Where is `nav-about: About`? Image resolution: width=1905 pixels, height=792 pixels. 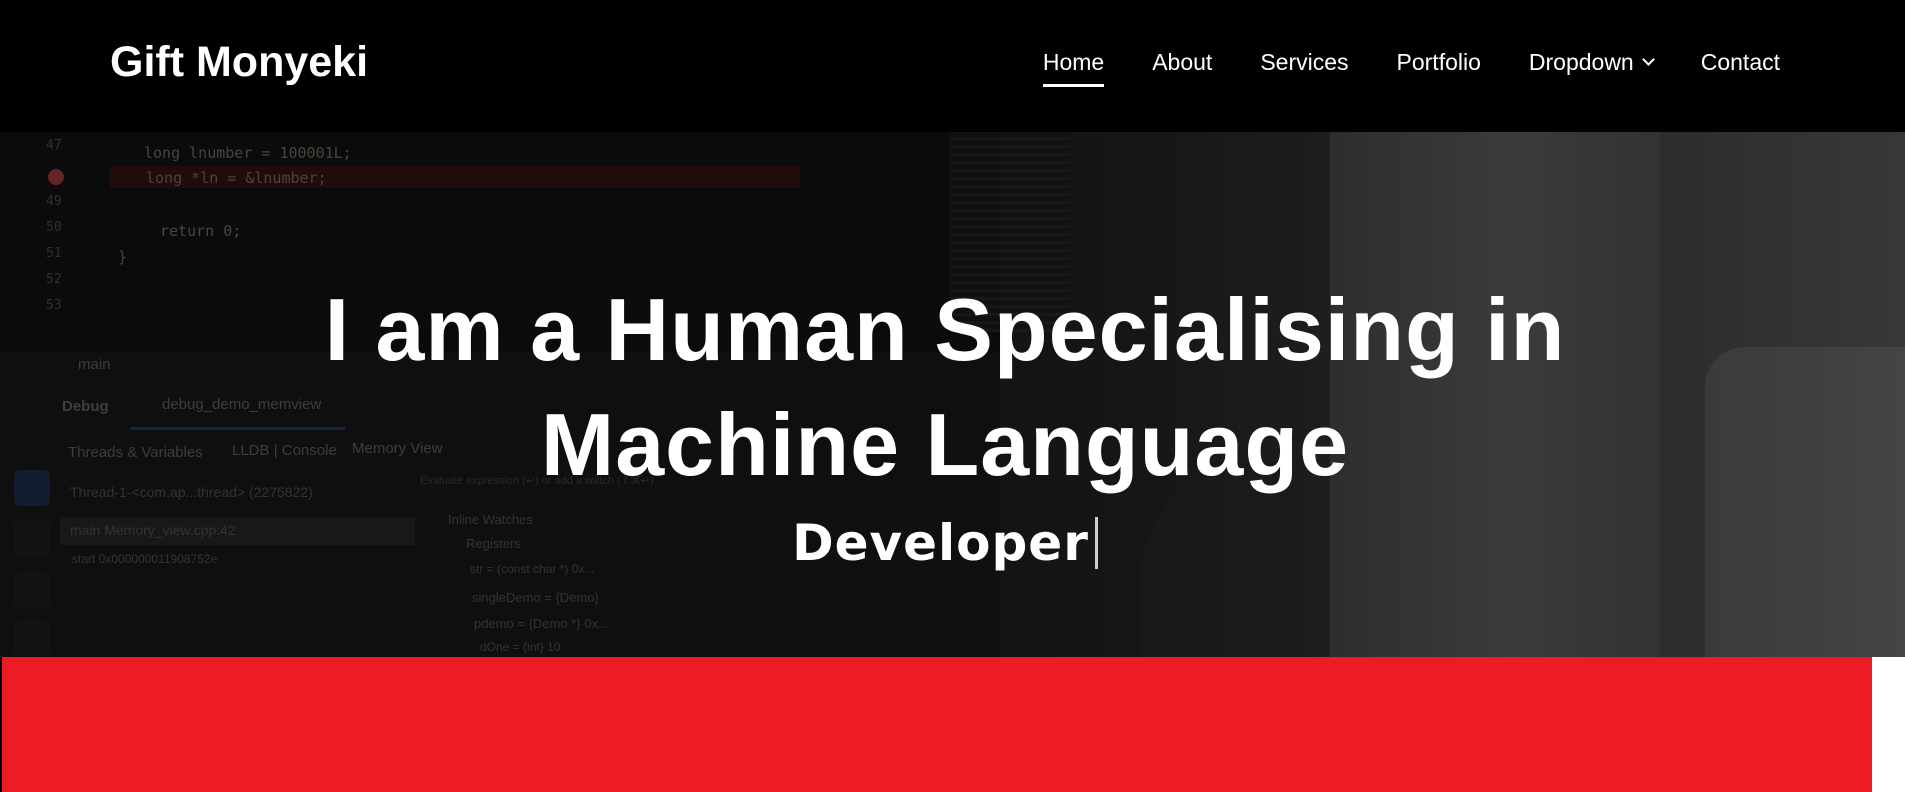 nav-about: About is located at coordinates (1182, 62).